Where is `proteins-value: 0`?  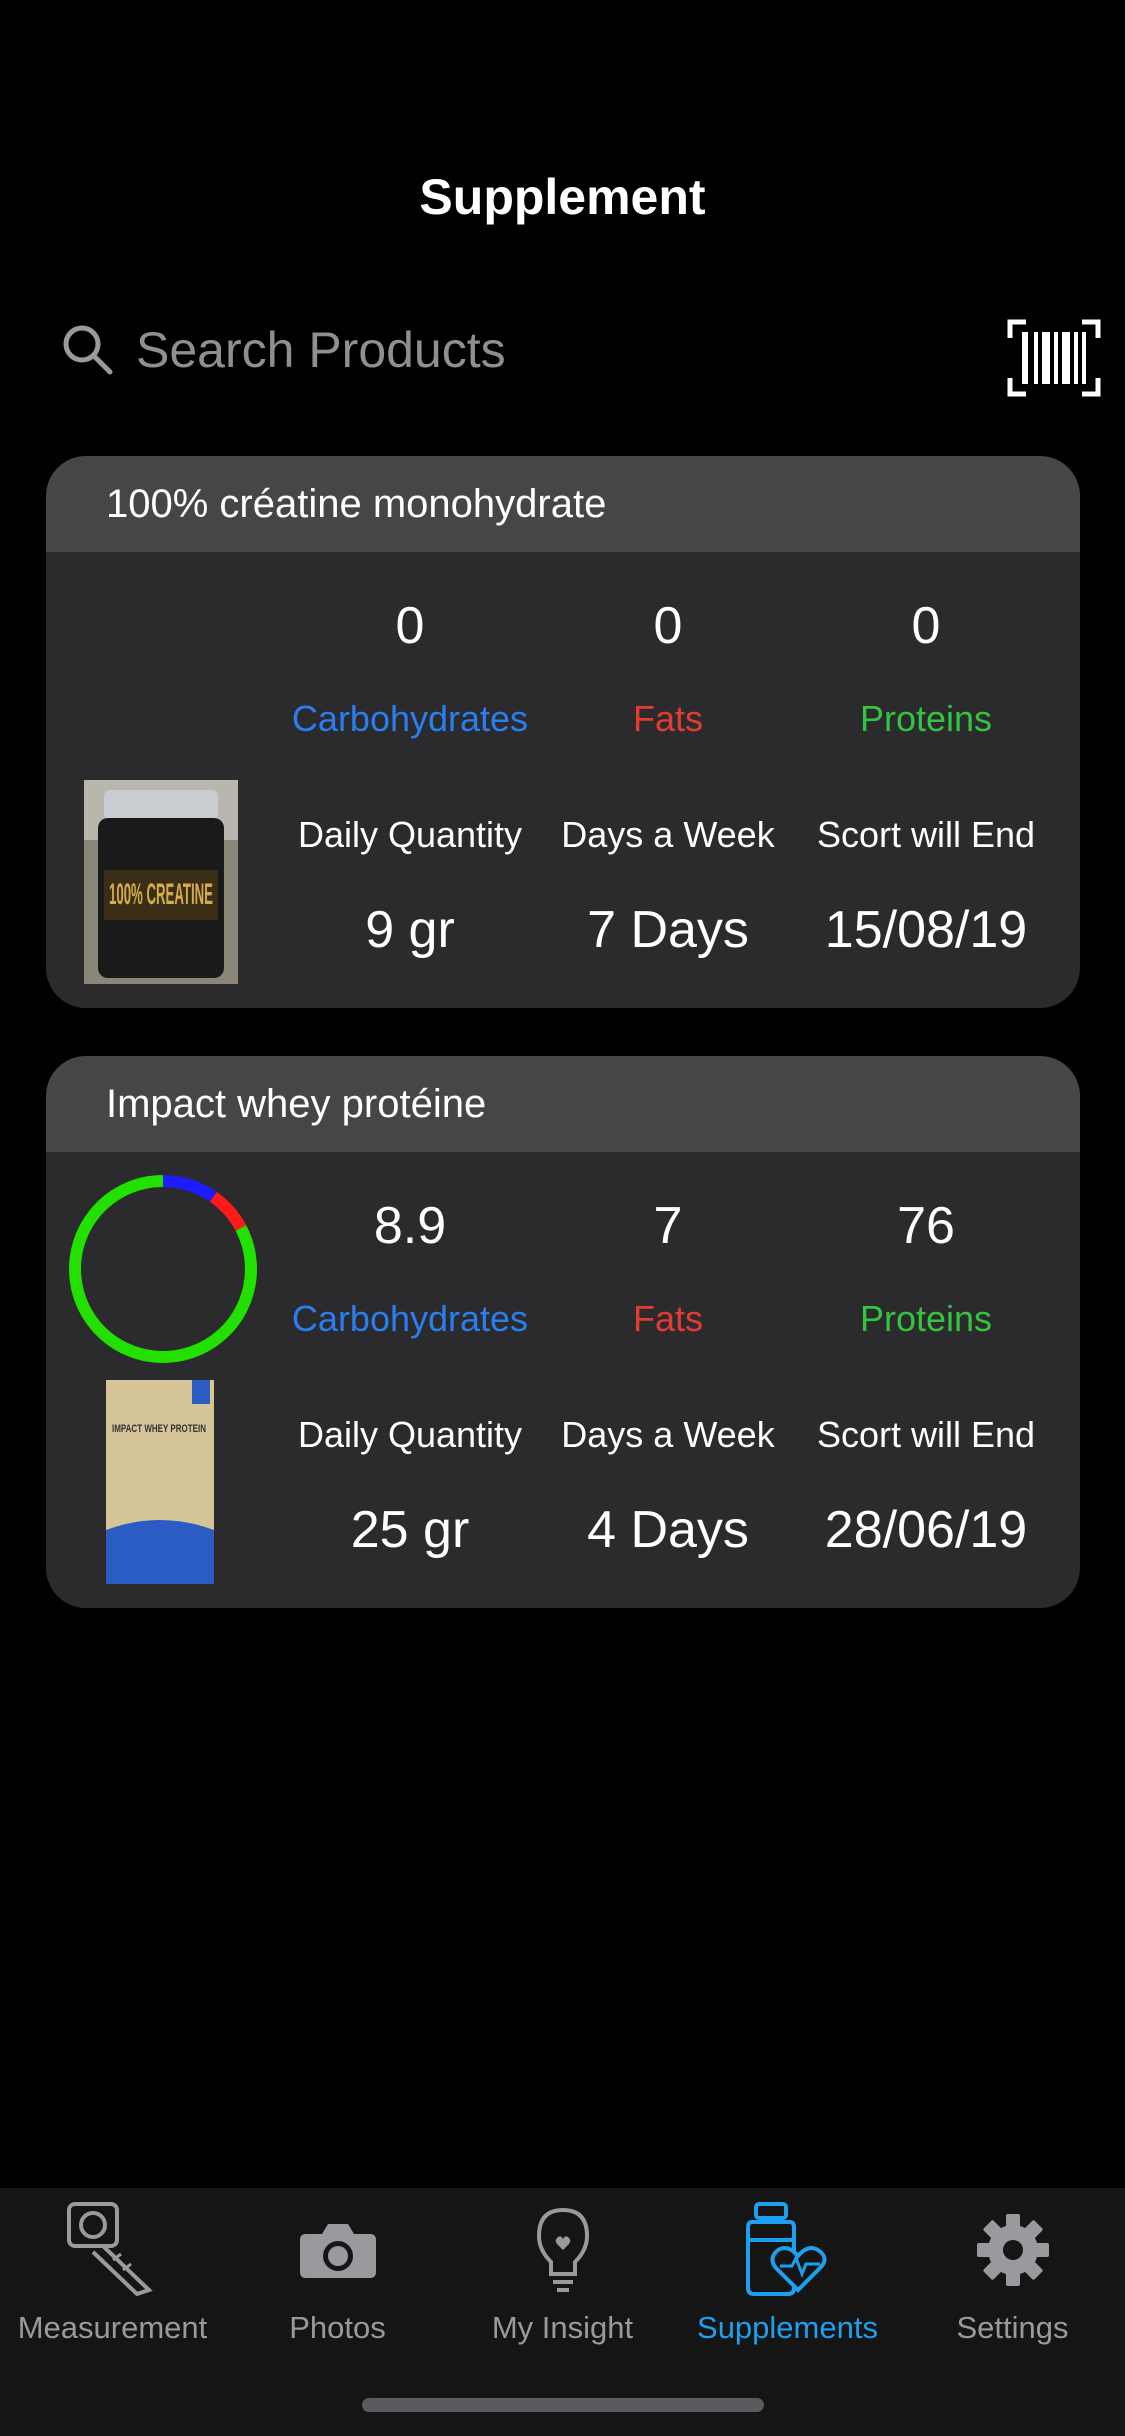 proteins-value: 0 is located at coordinates (926, 626).